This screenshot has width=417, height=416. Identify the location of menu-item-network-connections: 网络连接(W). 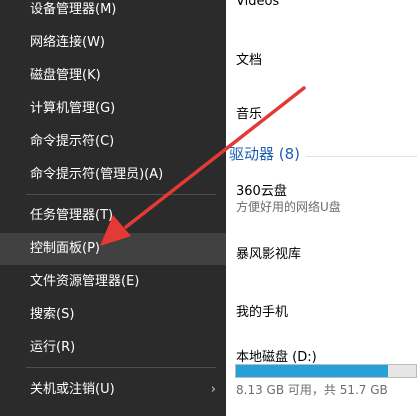
(113, 43).